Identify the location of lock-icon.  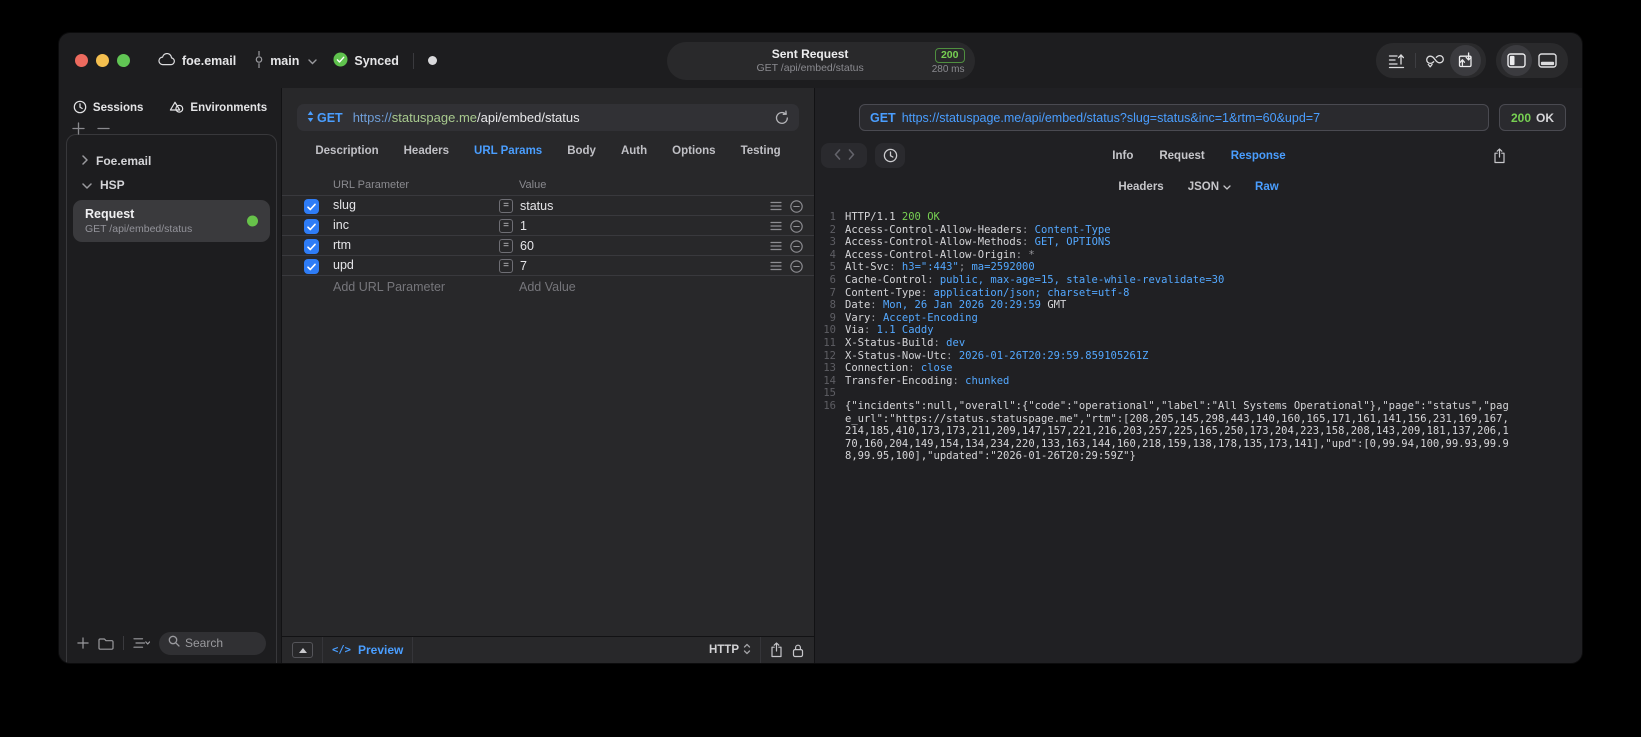
(798, 650).